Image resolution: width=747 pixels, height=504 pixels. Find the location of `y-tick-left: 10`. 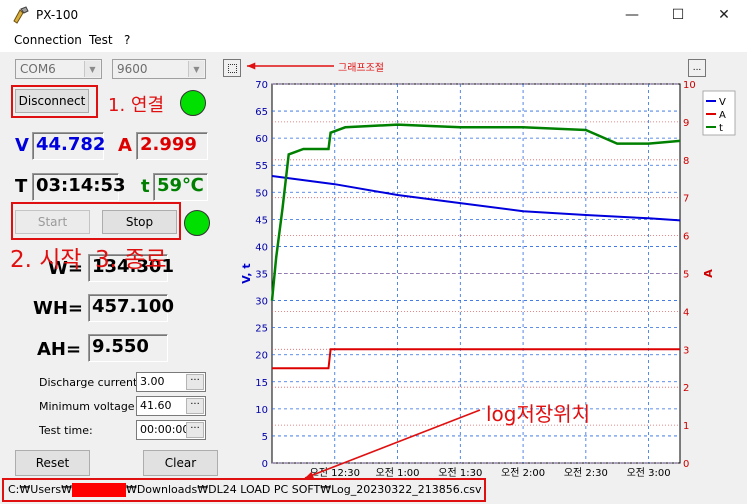

y-tick-left: 10 is located at coordinates (261, 410).